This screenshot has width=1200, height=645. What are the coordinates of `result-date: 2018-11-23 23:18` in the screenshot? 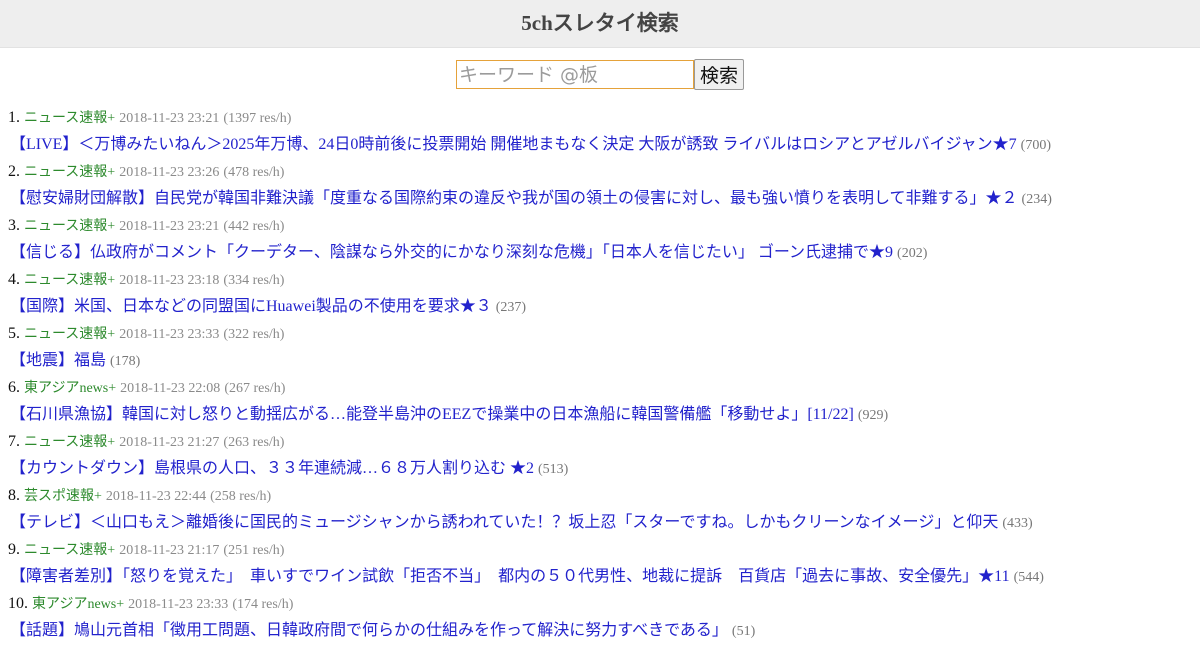 It's located at (169, 280).